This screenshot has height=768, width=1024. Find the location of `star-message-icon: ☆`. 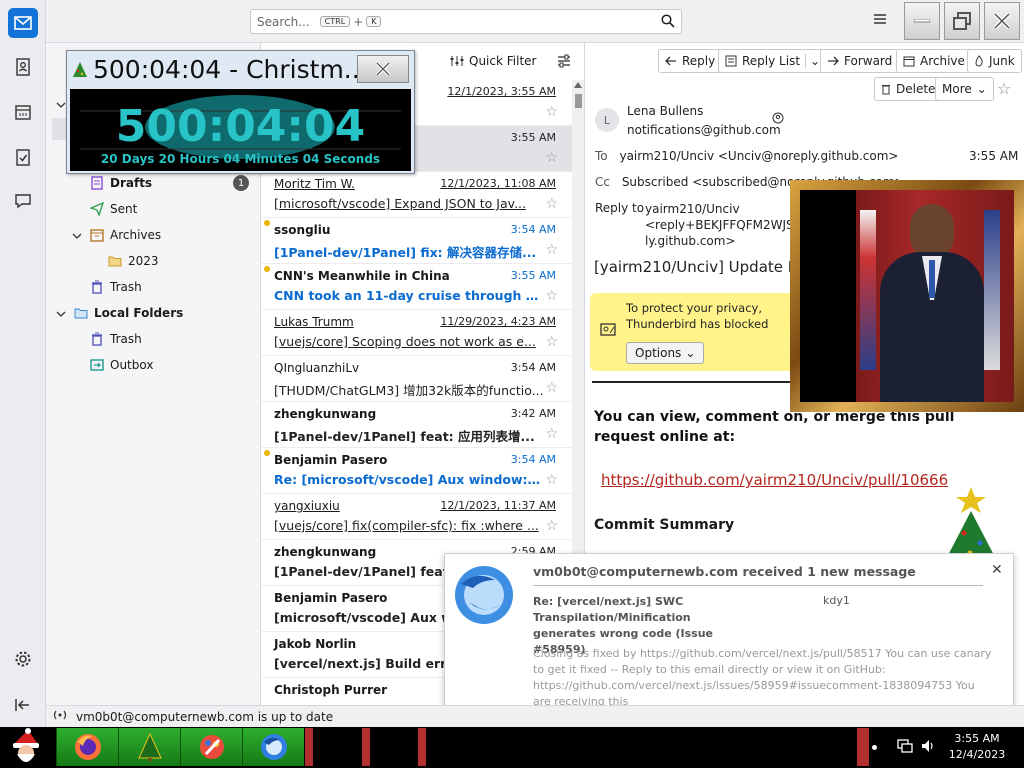

star-message-icon: ☆ is located at coordinates (1004, 88).